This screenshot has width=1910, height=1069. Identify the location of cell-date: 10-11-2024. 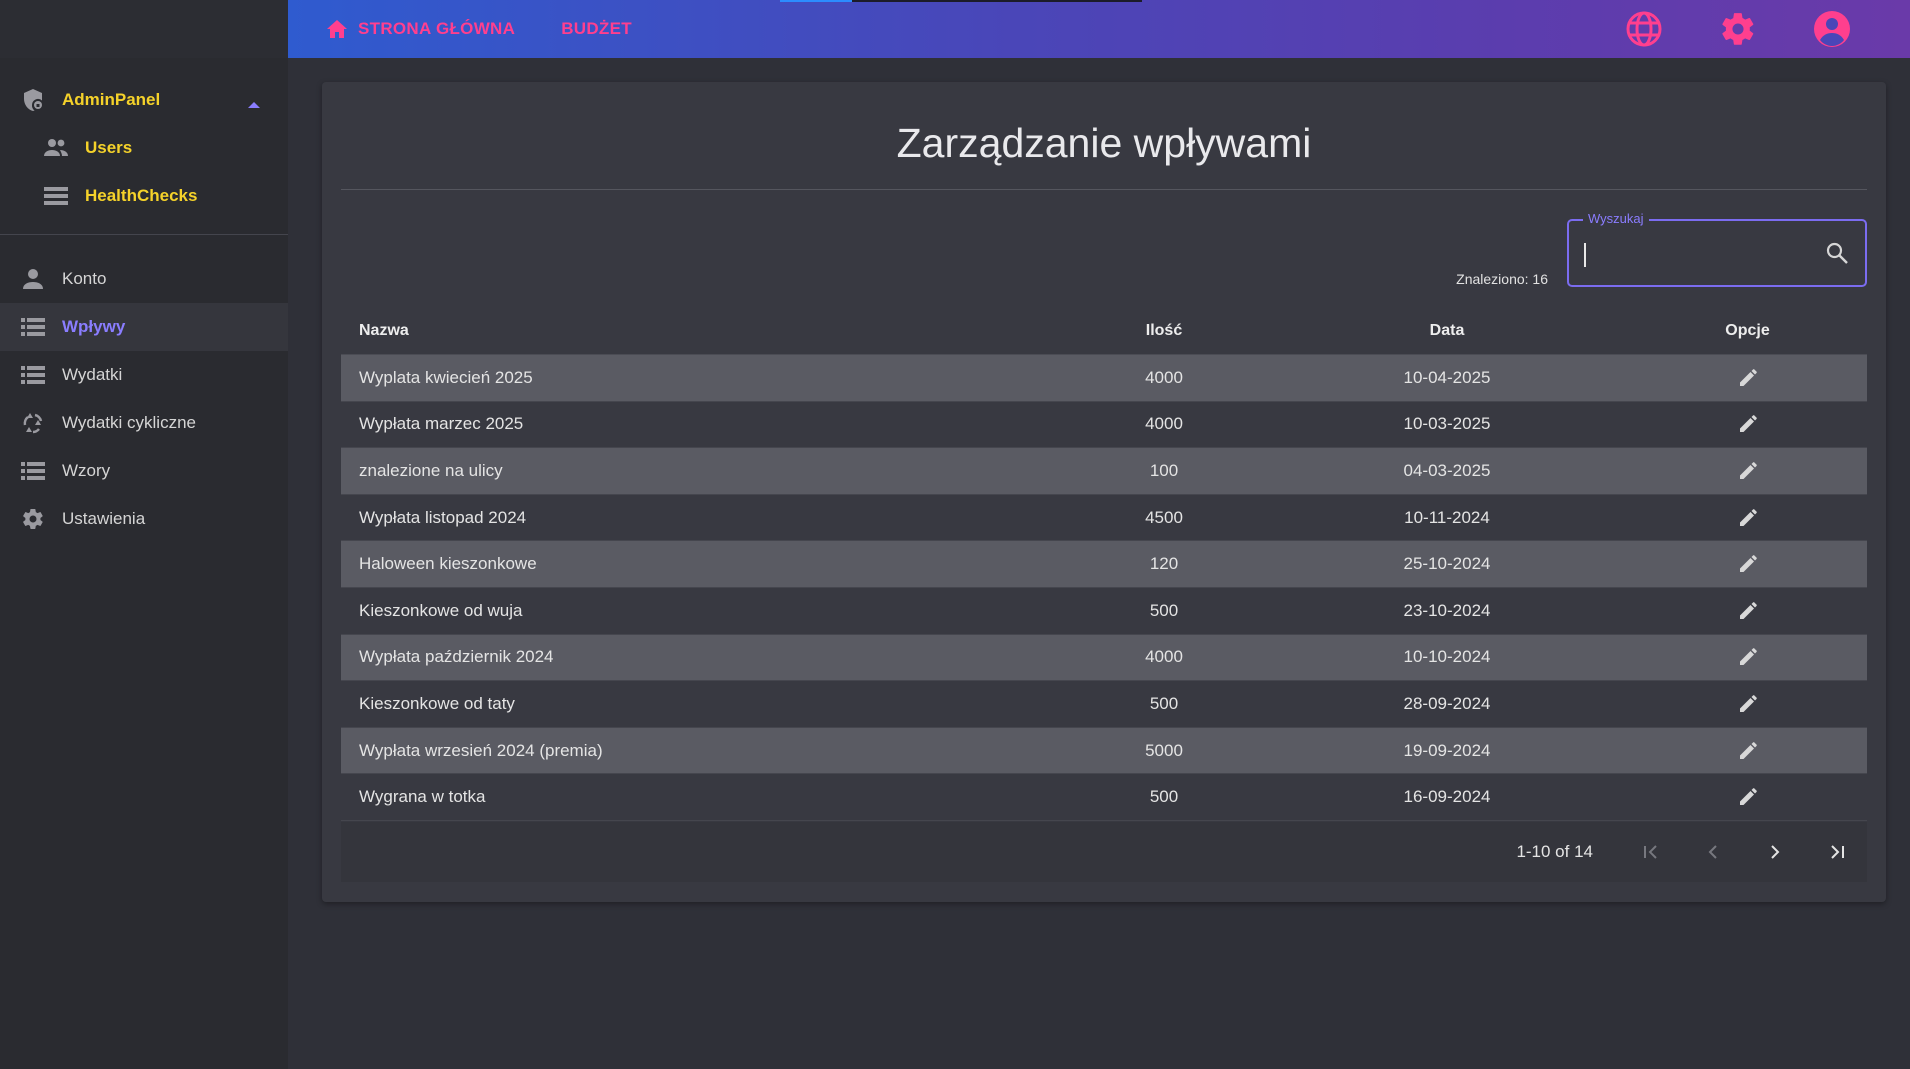
(1447, 517).